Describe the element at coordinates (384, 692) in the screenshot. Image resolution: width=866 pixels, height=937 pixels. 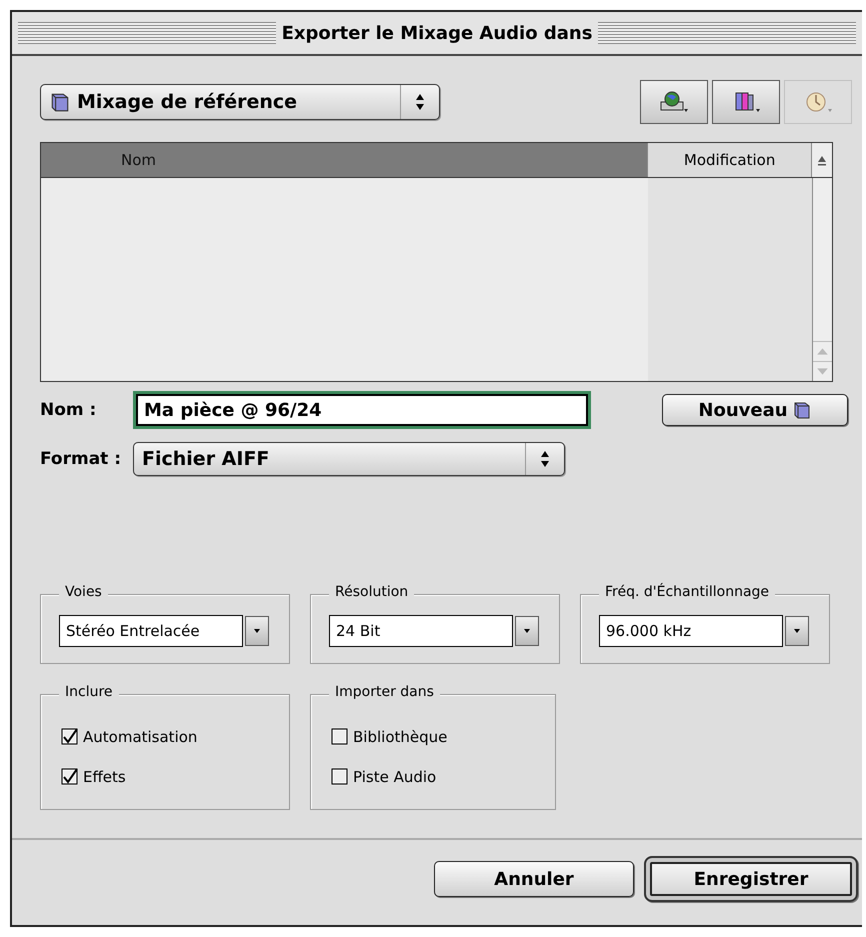
I see `group-title: Importer dans` at that location.